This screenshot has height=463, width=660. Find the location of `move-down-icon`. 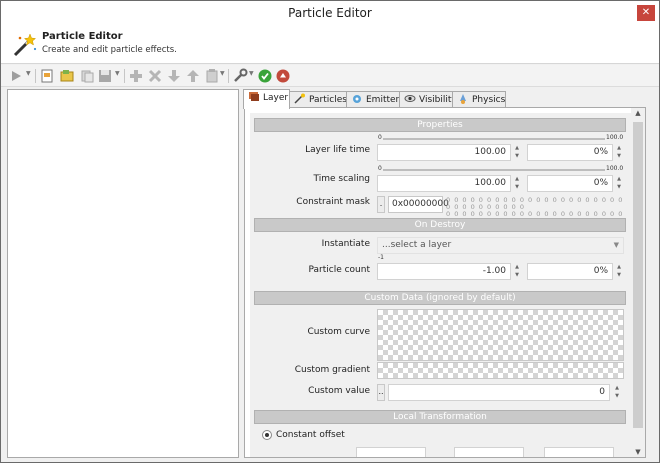

move-down-icon is located at coordinates (174, 76).